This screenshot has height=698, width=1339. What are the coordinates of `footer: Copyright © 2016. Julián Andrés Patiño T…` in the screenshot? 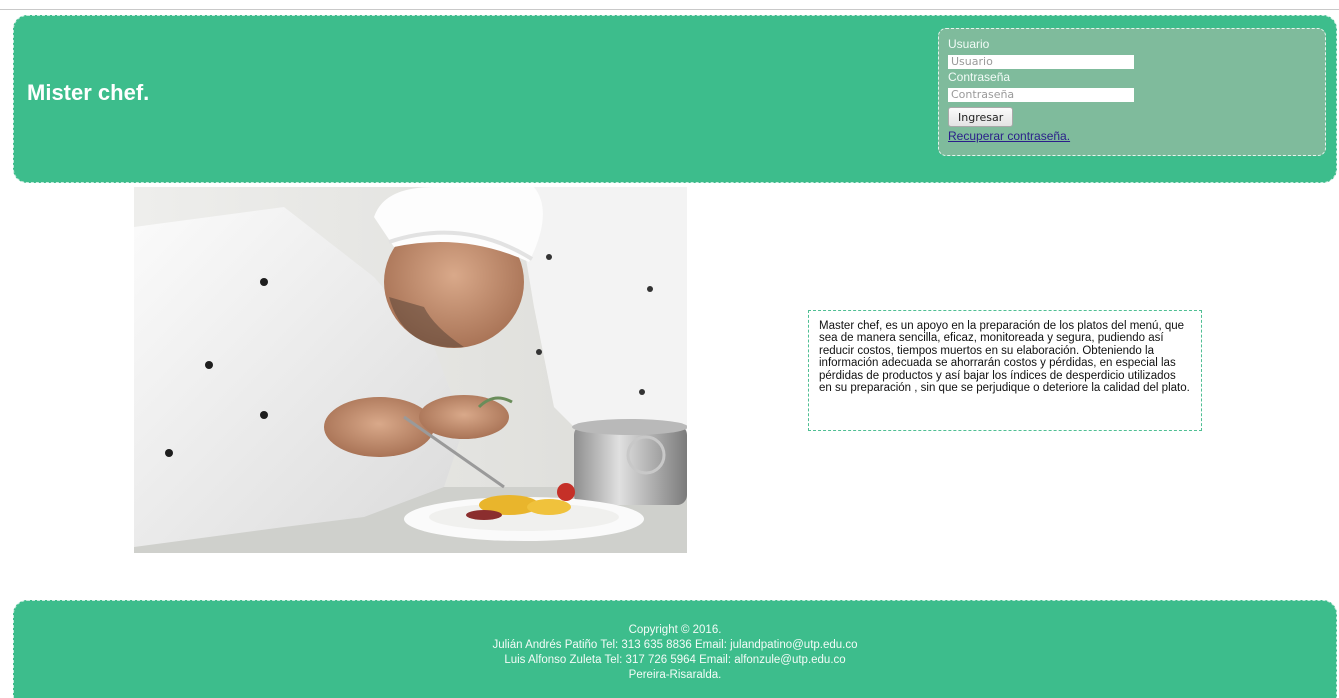 It's located at (675, 649).